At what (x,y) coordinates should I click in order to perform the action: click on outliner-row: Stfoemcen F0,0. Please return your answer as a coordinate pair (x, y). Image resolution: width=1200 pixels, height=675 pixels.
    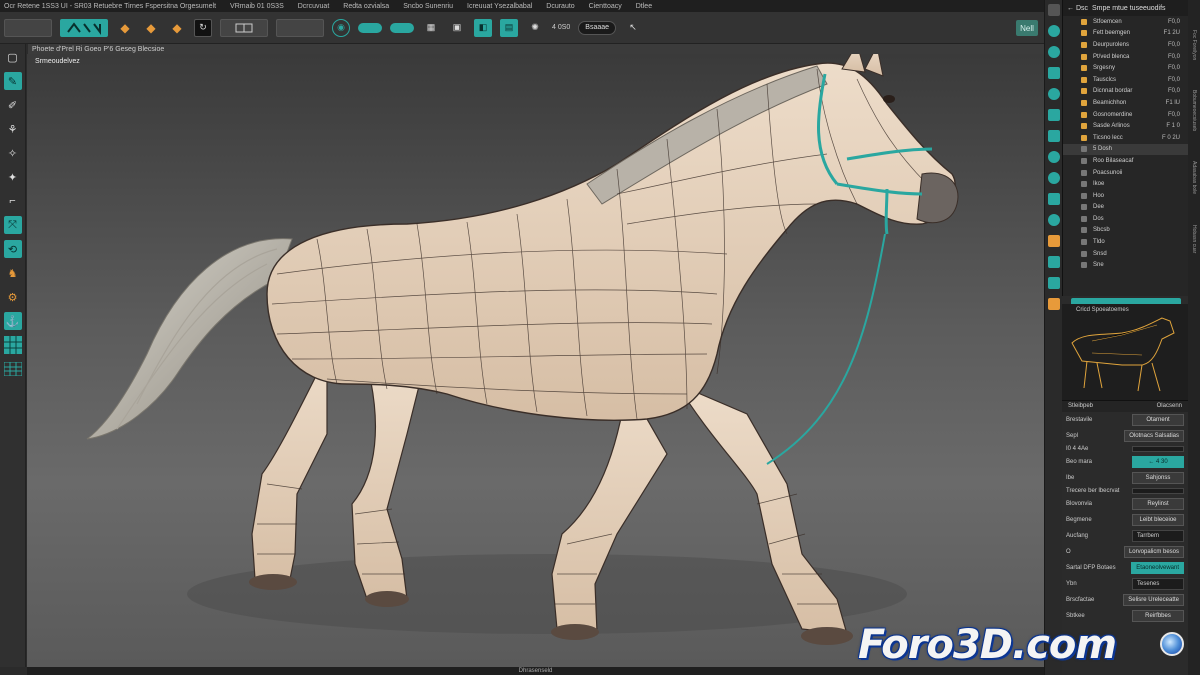
    Looking at the image, I should click on (1125, 22).